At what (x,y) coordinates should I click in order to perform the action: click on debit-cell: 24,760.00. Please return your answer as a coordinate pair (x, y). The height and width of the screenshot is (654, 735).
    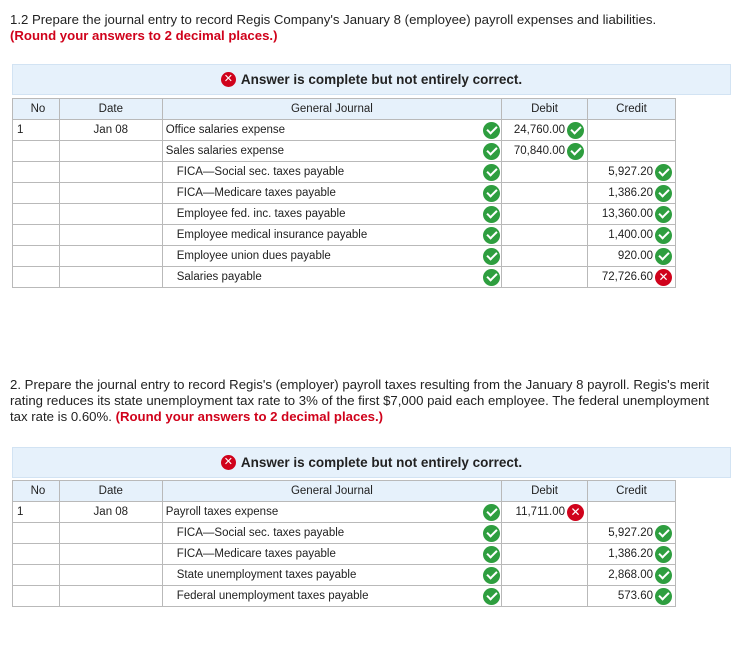
    Looking at the image, I should click on (545, 130).